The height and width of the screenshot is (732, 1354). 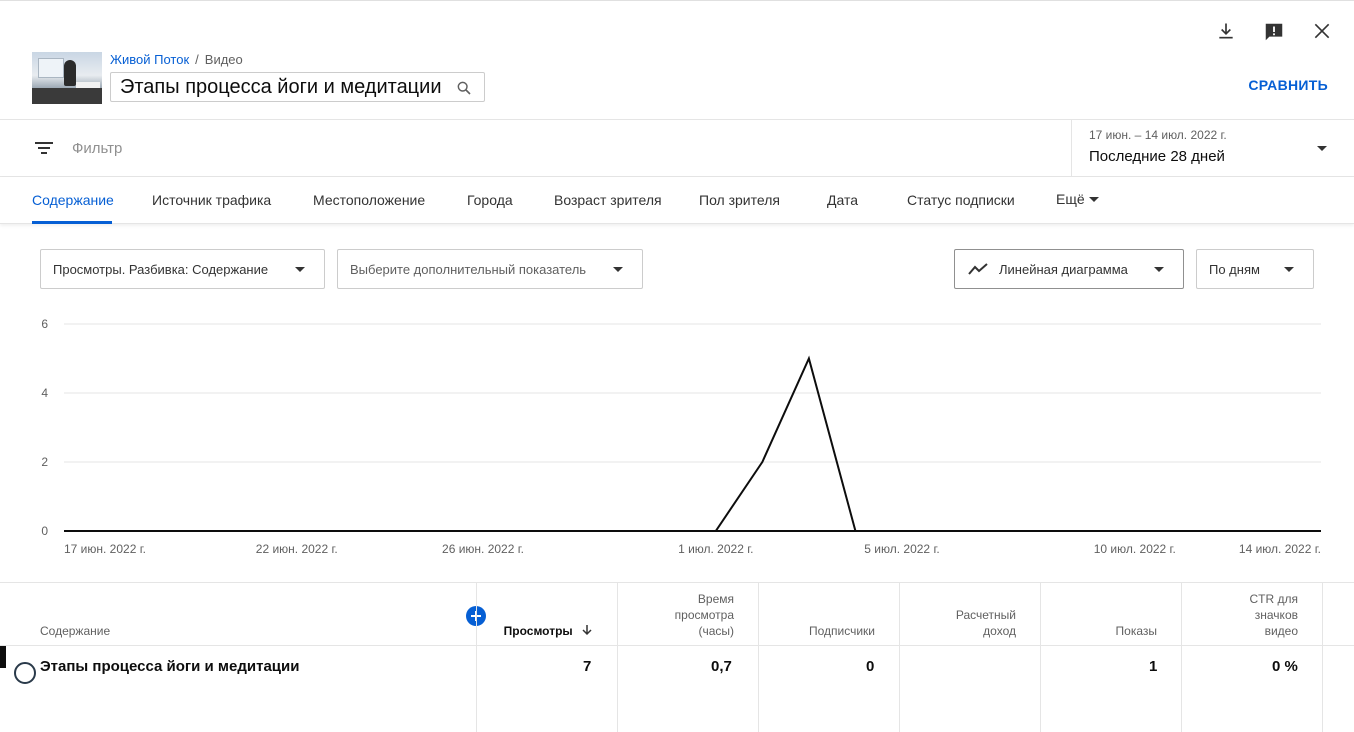 What do you see at coordinates (1285, 666) in the screenshot?
I see `row-ctr: 0 %` at bounding box center [1285, 666].